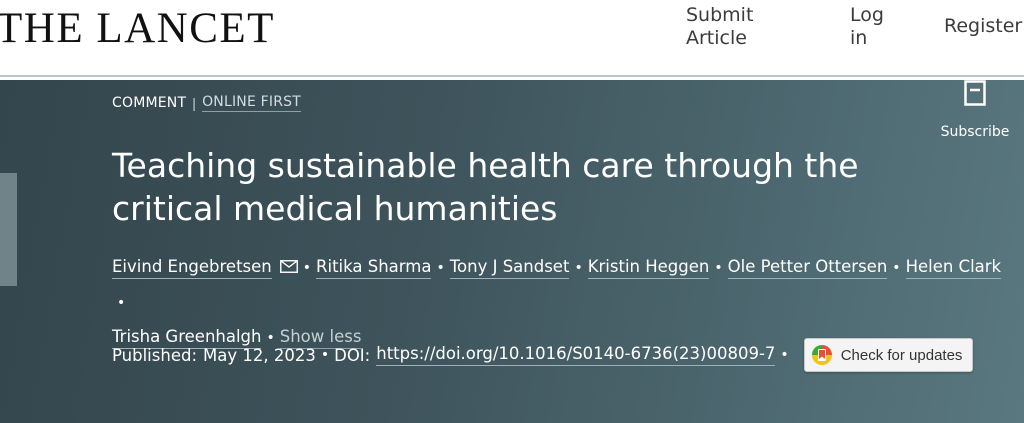 The height and width of the screenshot is (423, 1024). What do you see at coordinates (8, 229) in the screenshot?
I see `side-tab-handle` at bounding box center [8, 229].